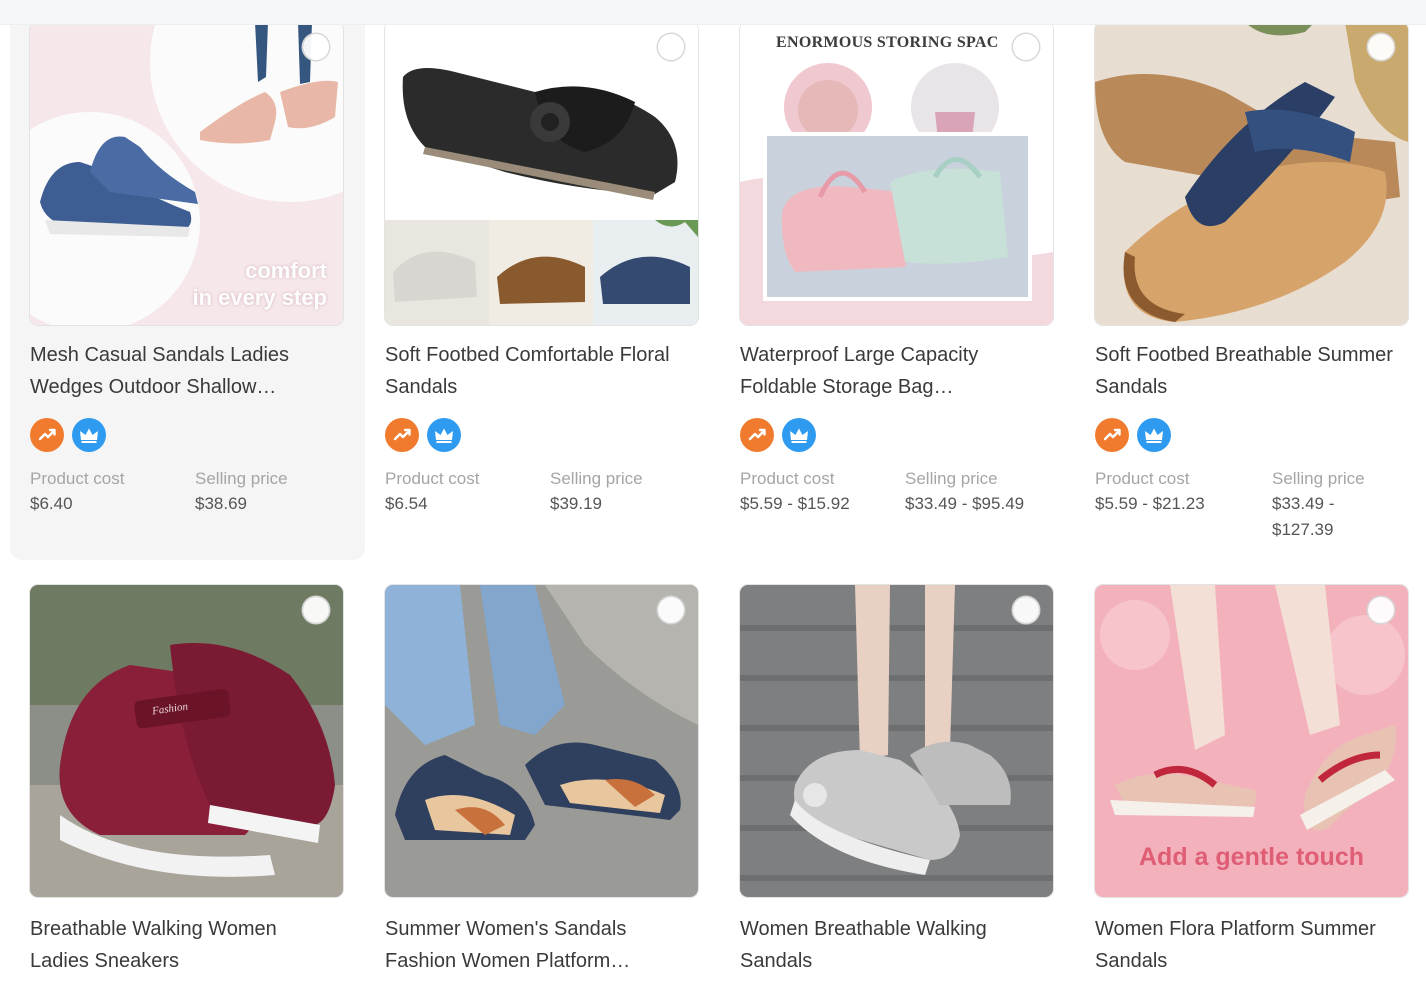  What do you see at coordinates (1251, 857) in the screenshot?
I see `image-caption: Add a gentle touch` at bounding box center [1251, 857].